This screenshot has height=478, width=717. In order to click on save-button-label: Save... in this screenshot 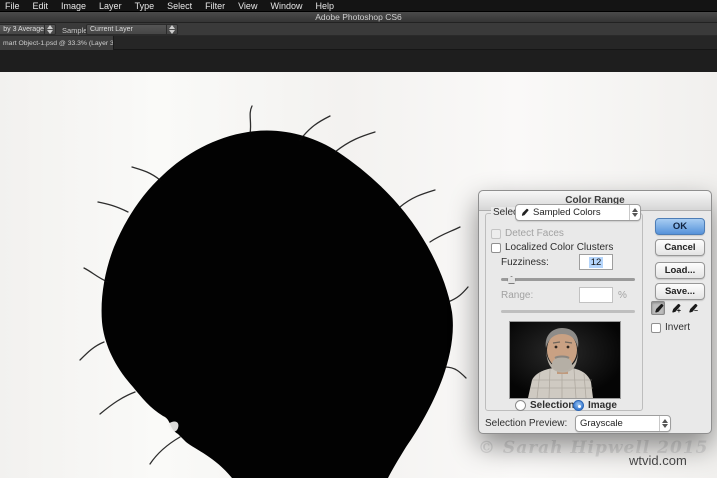, I will do `click(680, 291)`.